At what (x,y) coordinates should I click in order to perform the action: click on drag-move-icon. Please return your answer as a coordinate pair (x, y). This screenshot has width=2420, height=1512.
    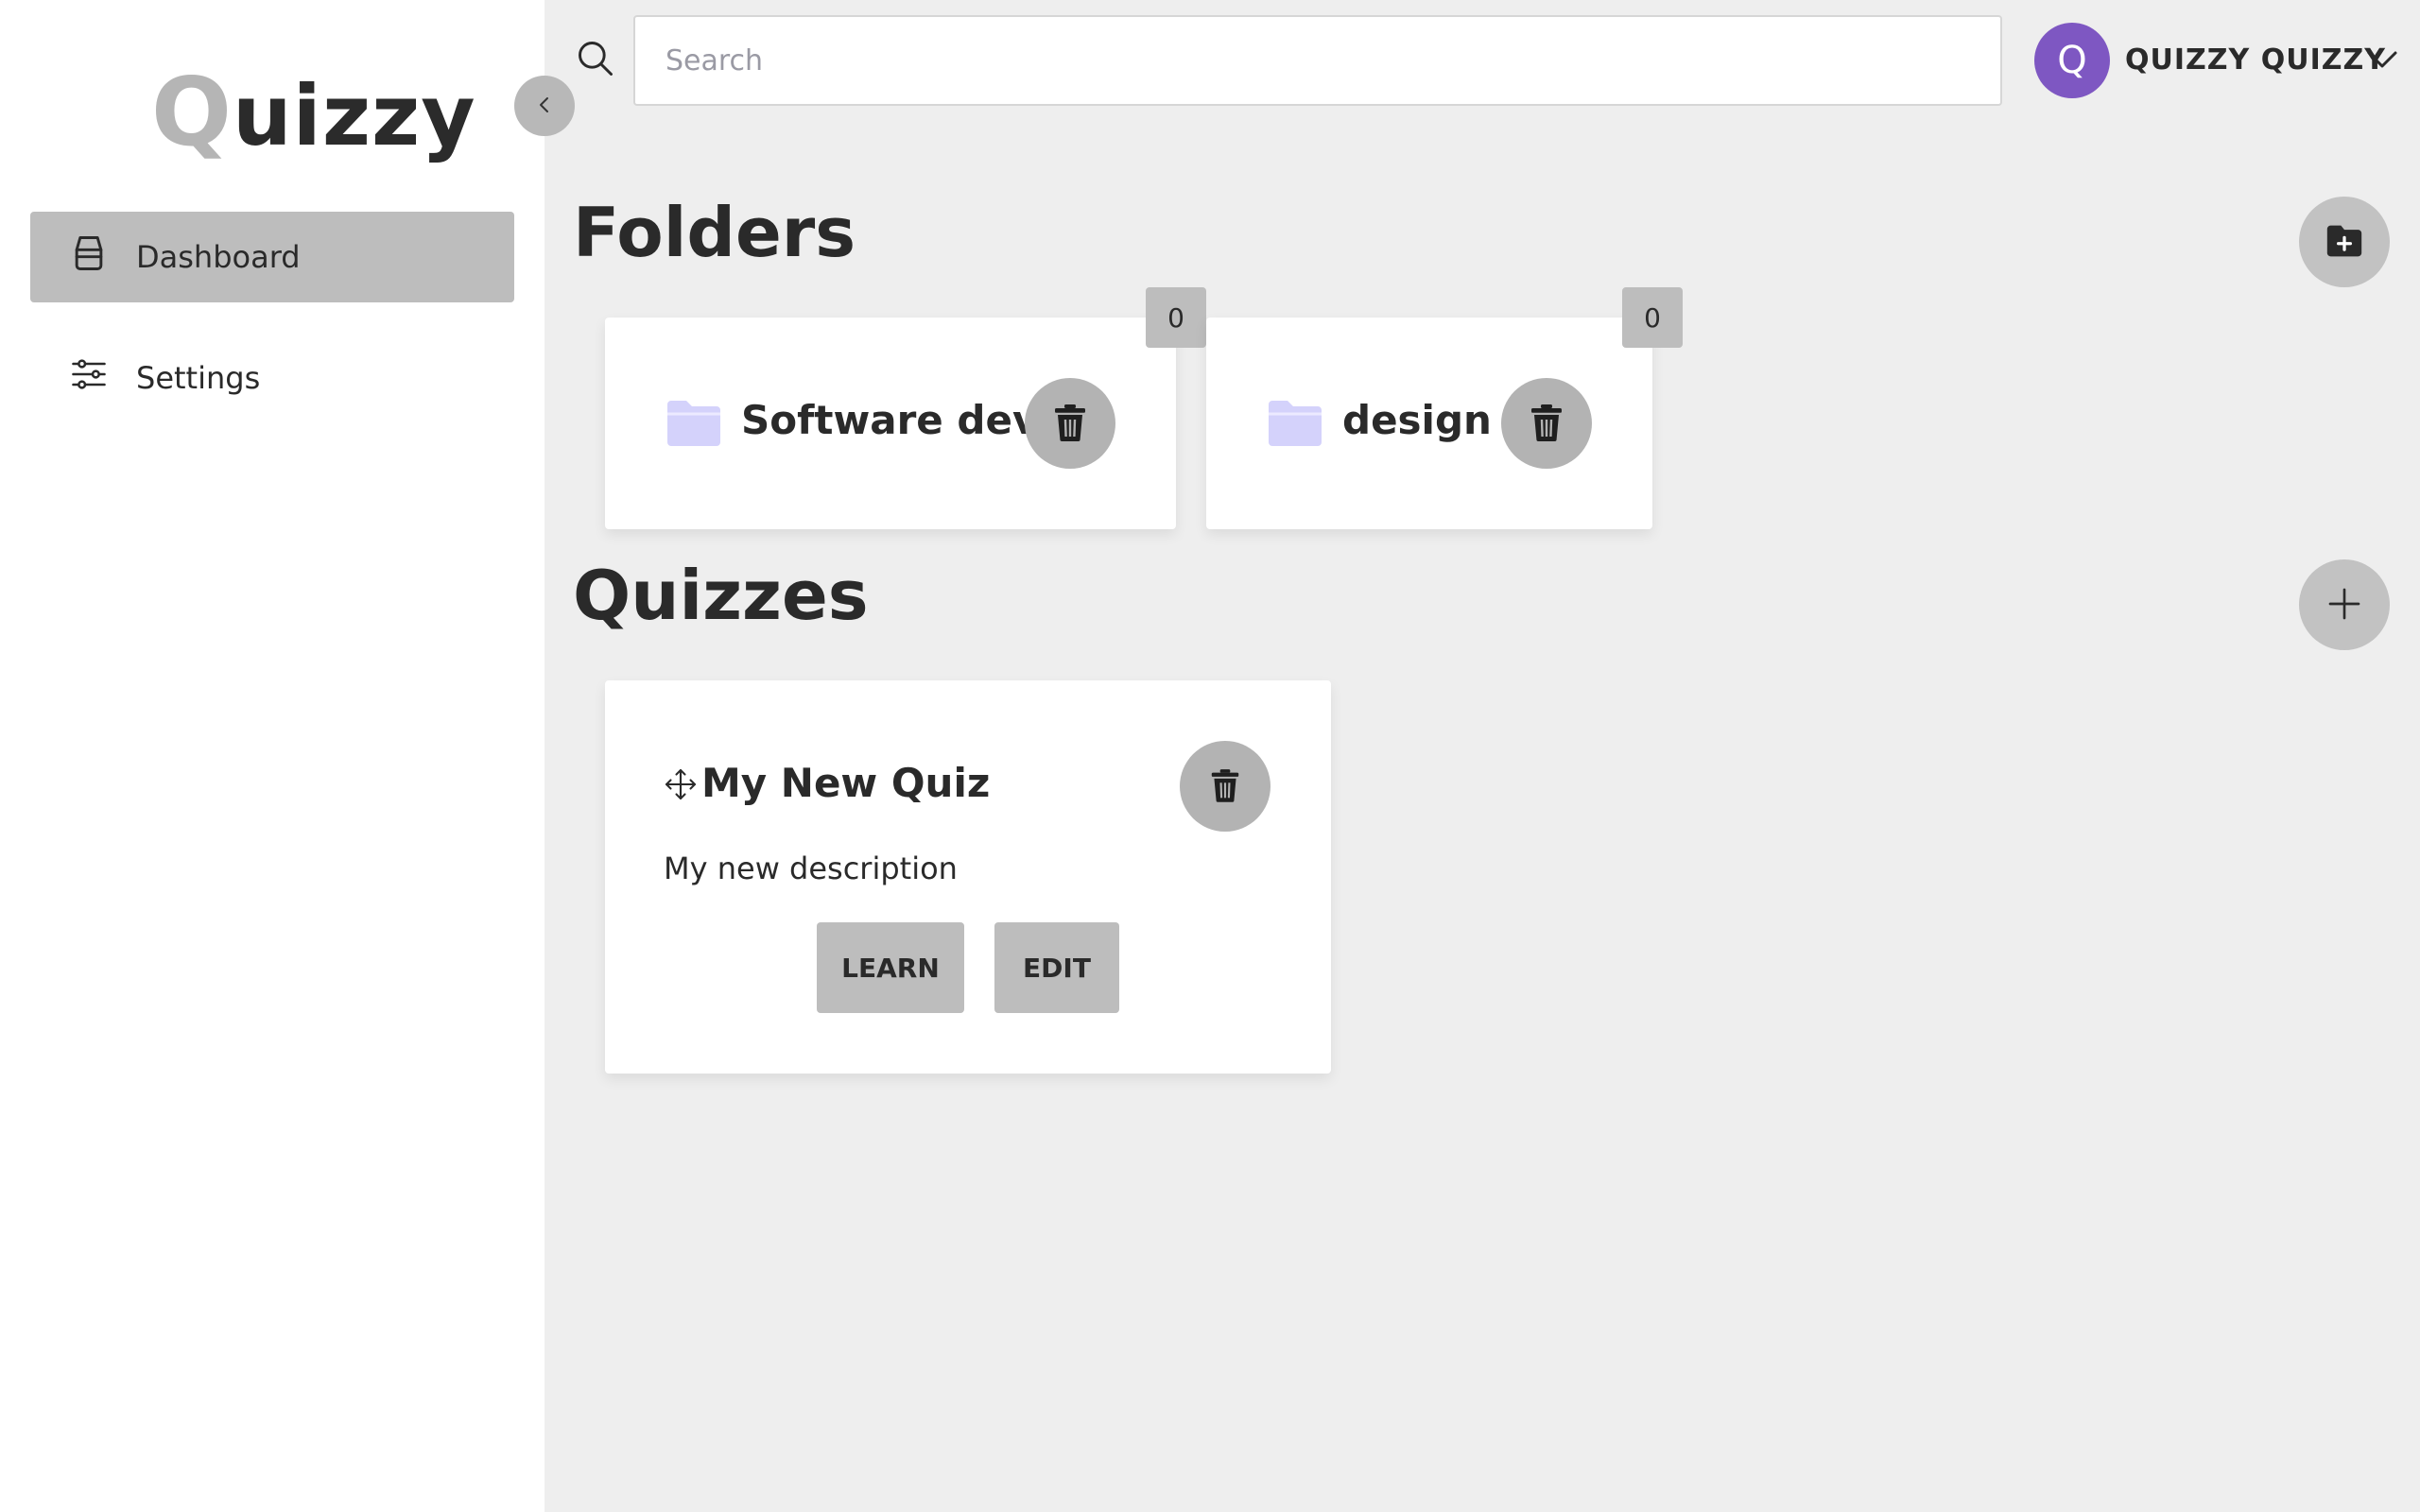
    Looking at the image, I should click on (681, 784).